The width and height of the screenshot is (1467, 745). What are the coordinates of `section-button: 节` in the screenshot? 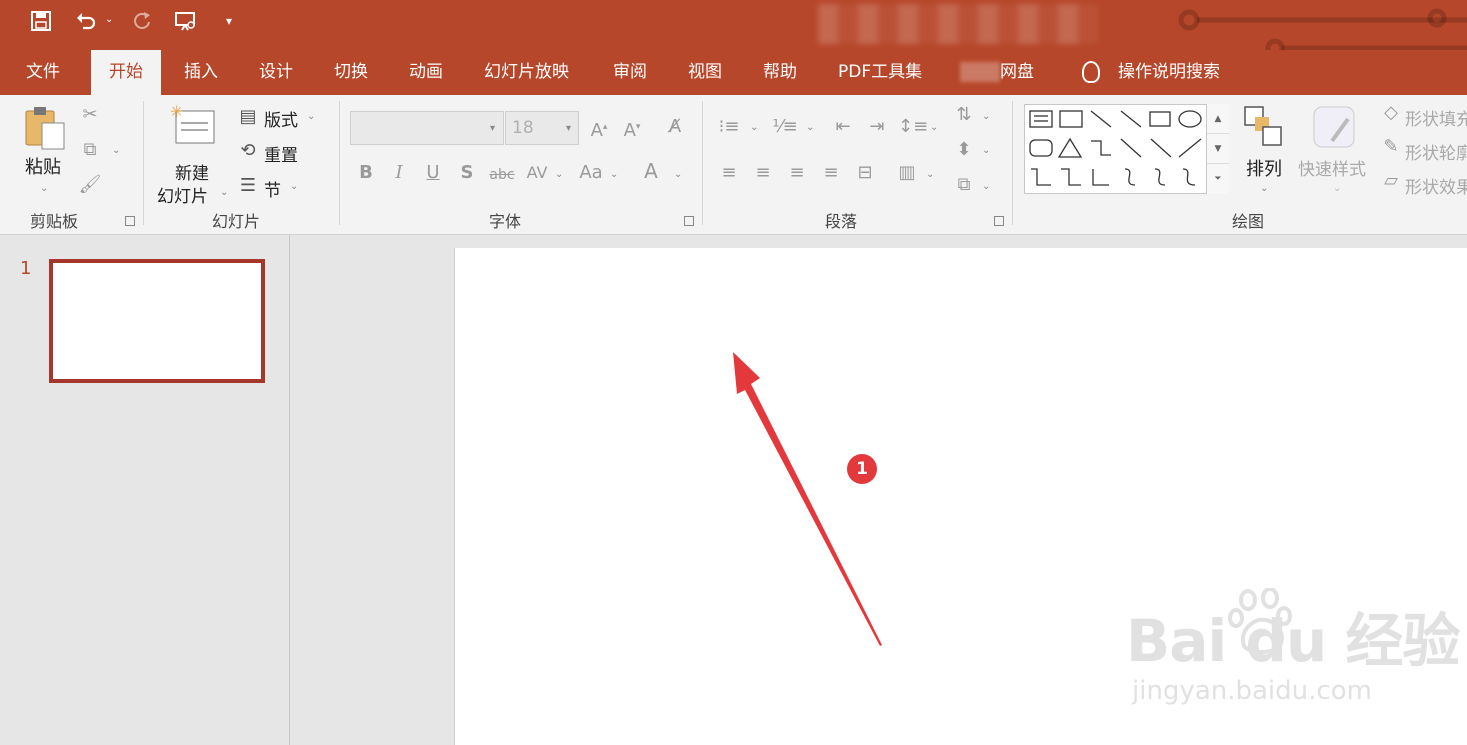 It's located at (272, 188).